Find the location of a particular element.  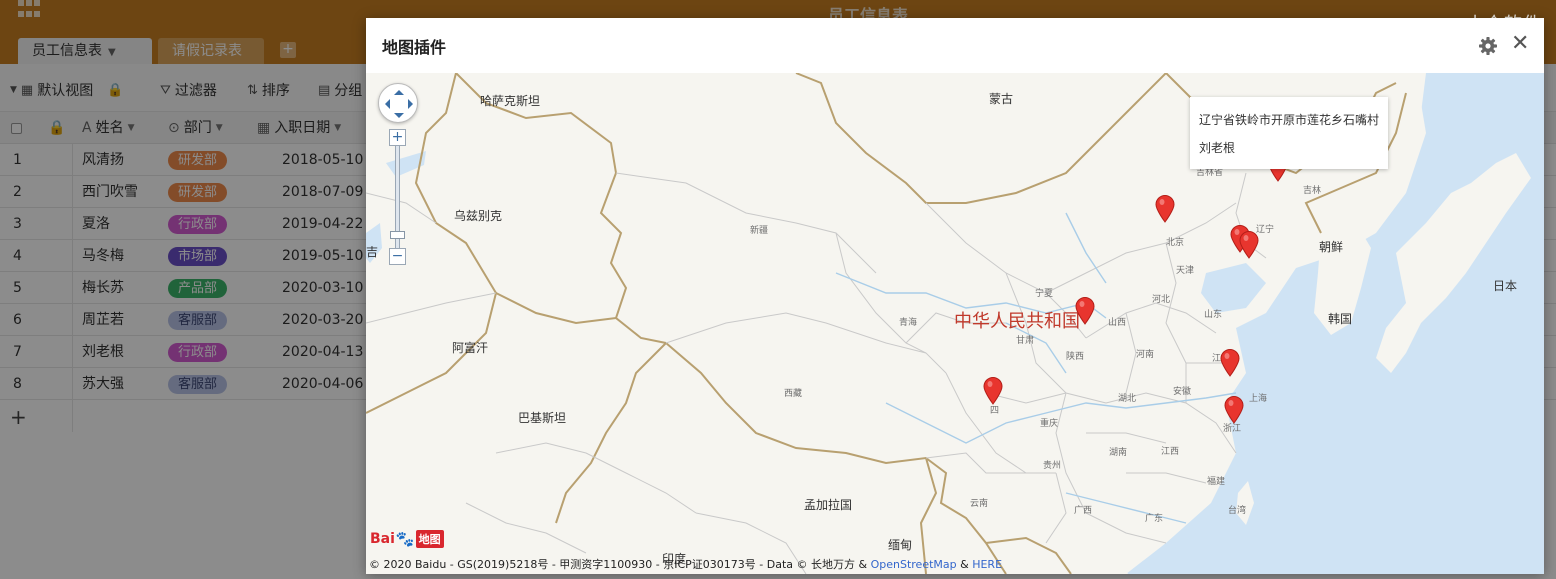

dialog-header: 地图插件 ✕ is located at coordinates (955, 45).